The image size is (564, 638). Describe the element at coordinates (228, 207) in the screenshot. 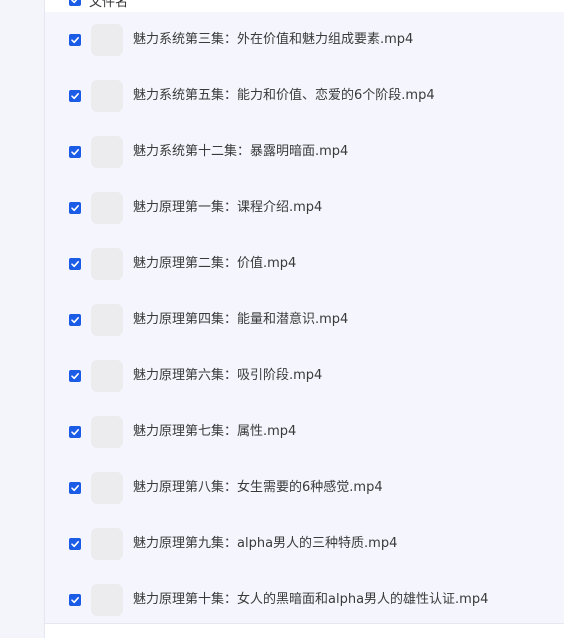

I see `file-name: 魅力原理第一集：课程介绍.mp4` at that location.